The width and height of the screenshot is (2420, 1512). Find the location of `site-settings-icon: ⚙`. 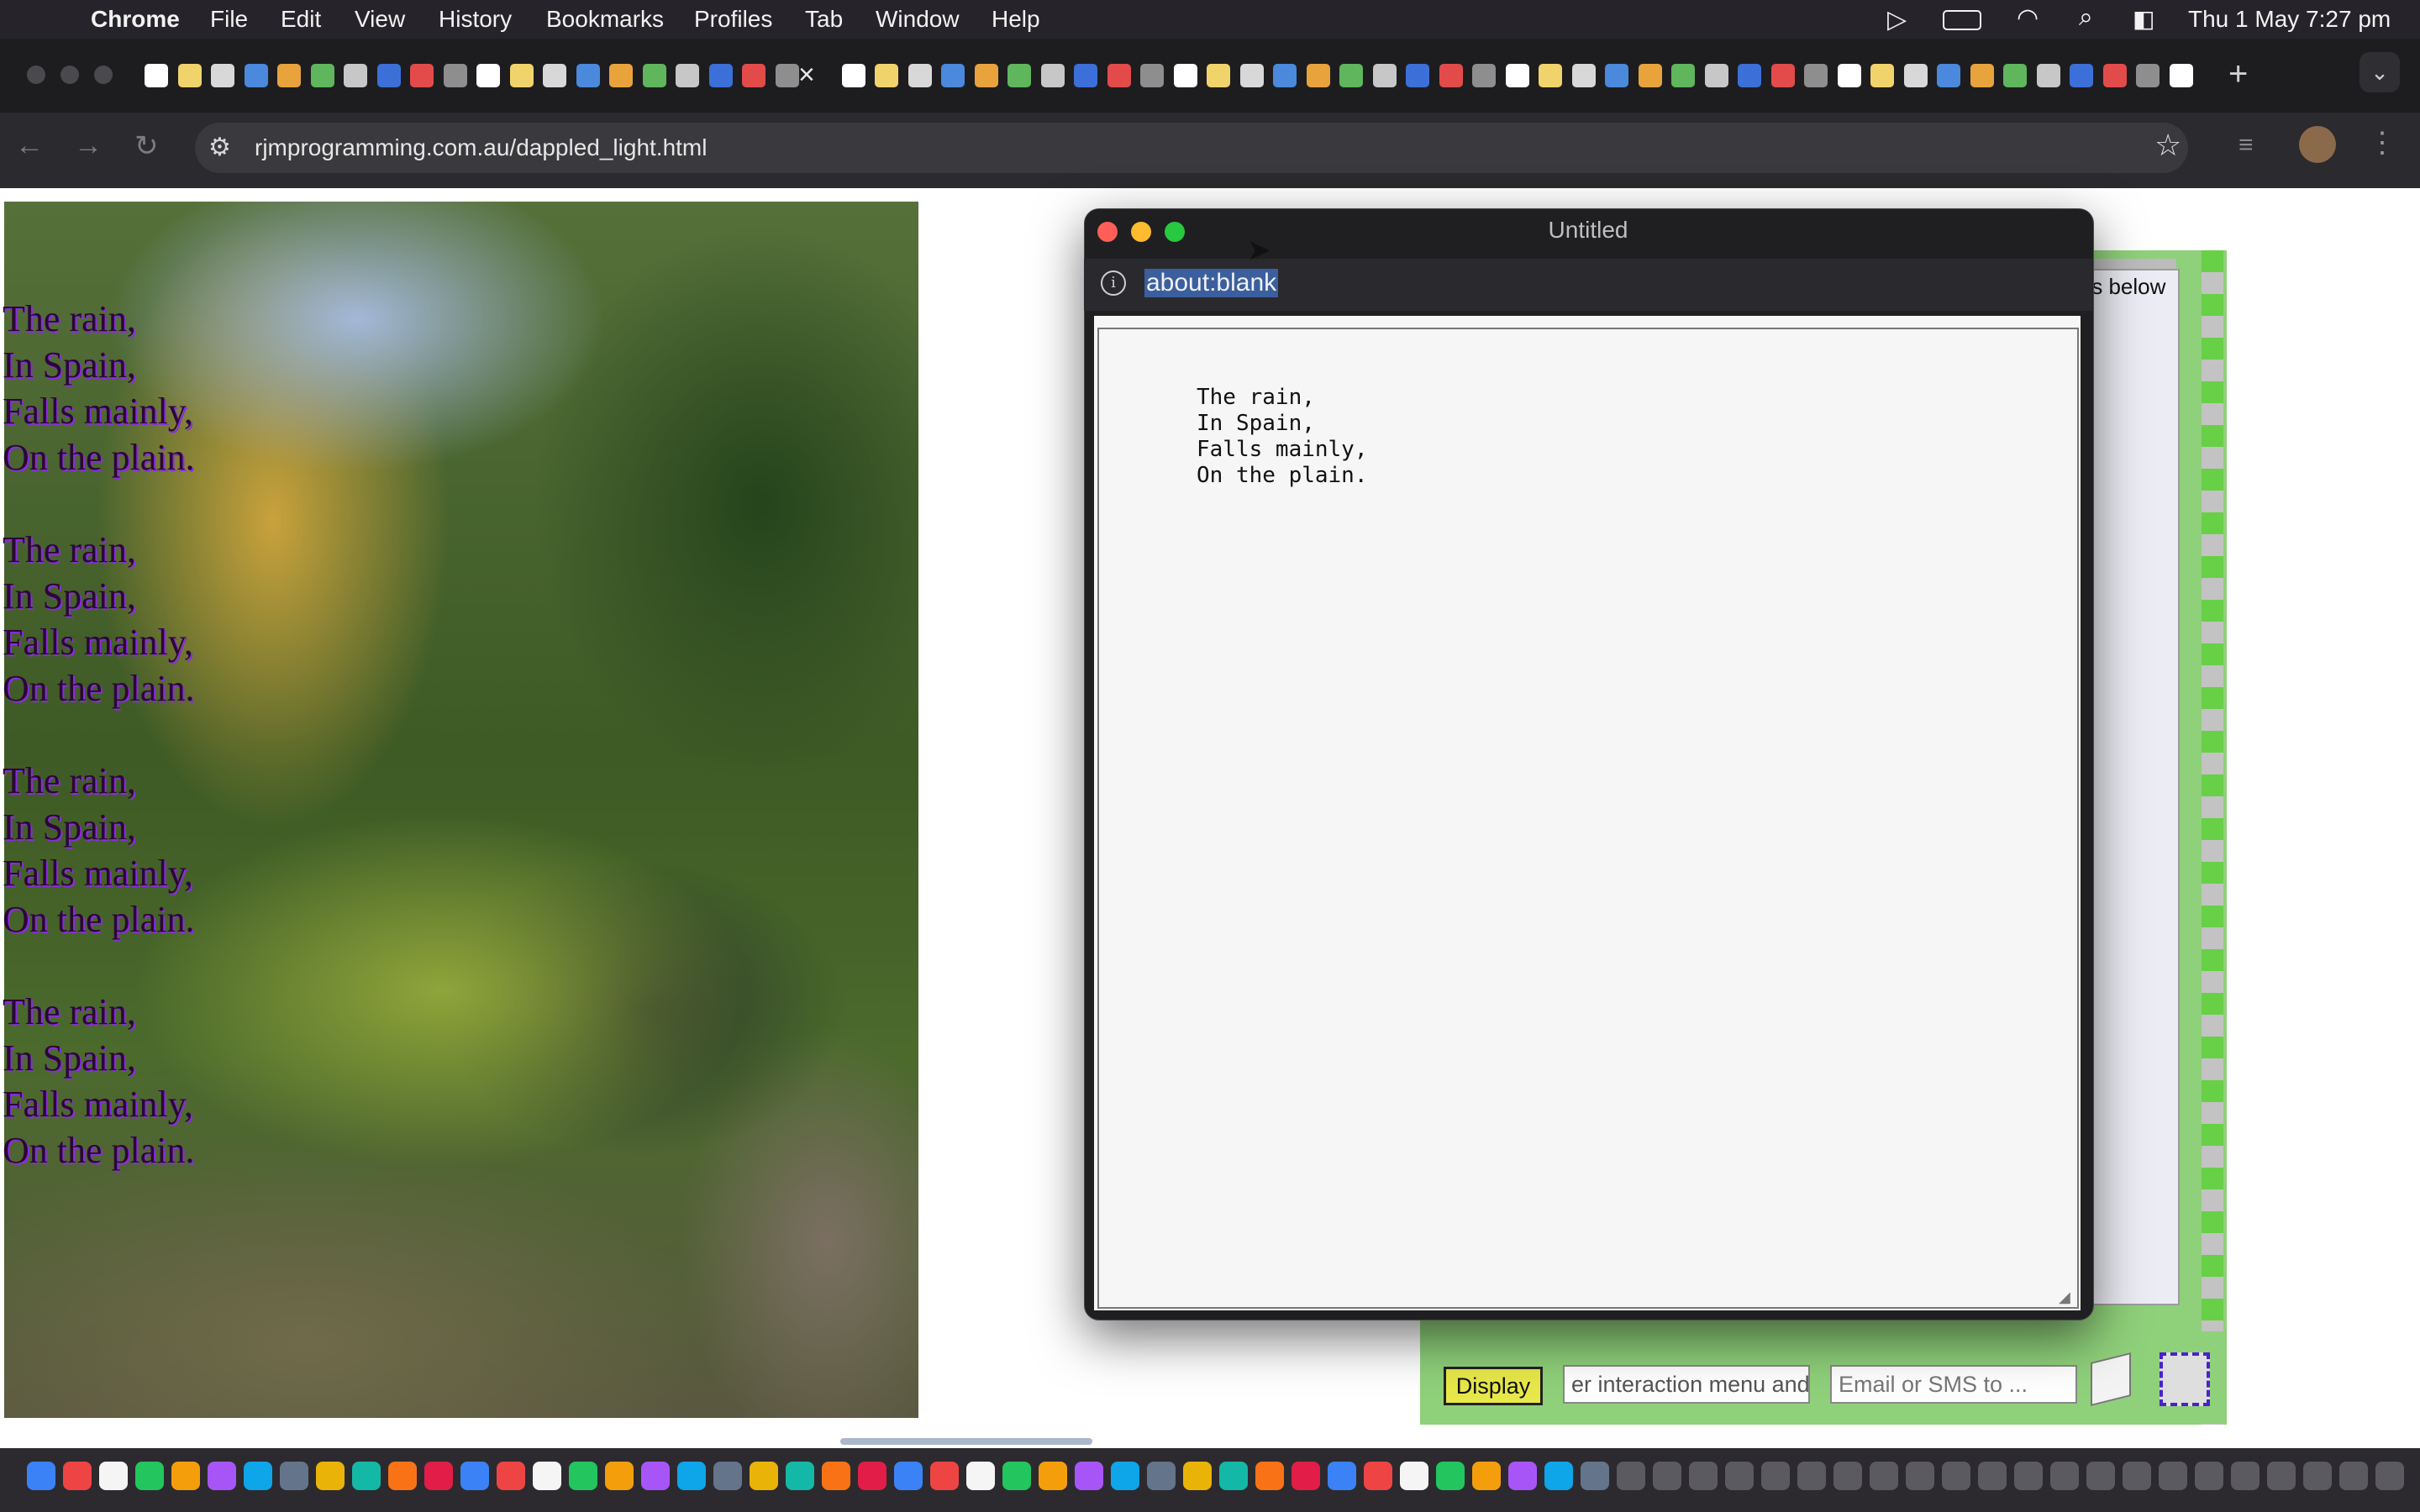

site-settings-icon: ⚙ is located at coordinates (219, 147).